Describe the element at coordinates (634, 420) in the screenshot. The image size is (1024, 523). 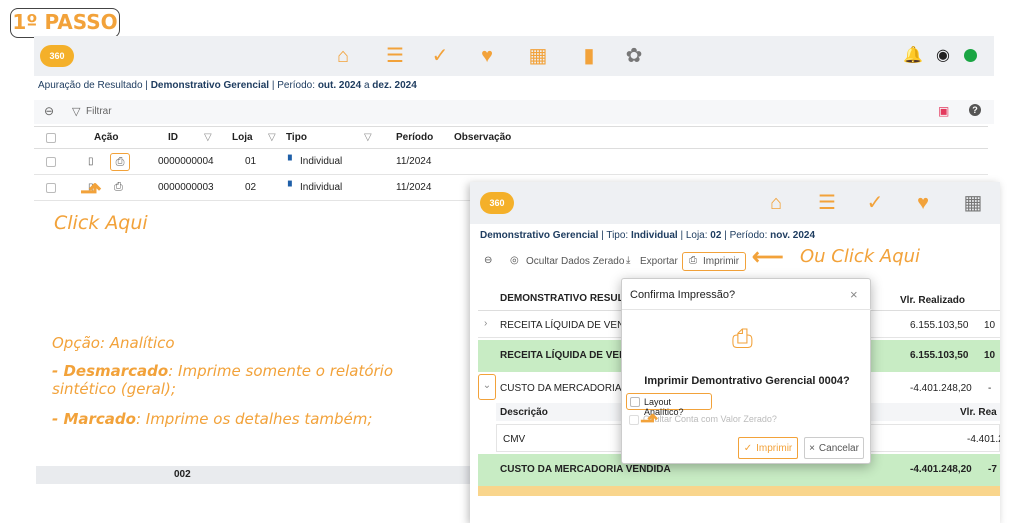
I see `ocultar-conta-checkbox` at that location.